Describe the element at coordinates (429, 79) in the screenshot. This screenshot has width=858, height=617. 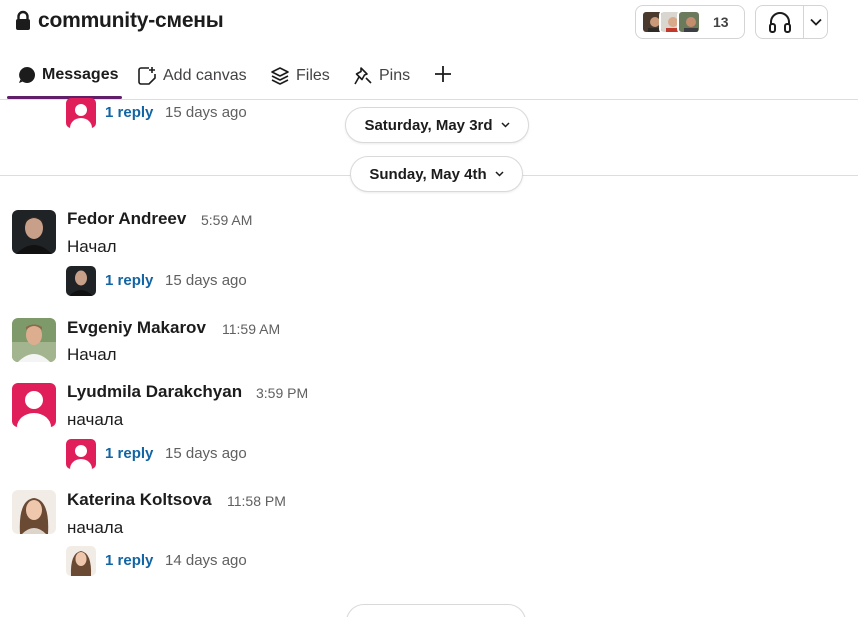
I see `channel-tabs: Messages Add canvas Files Pins` at that location.